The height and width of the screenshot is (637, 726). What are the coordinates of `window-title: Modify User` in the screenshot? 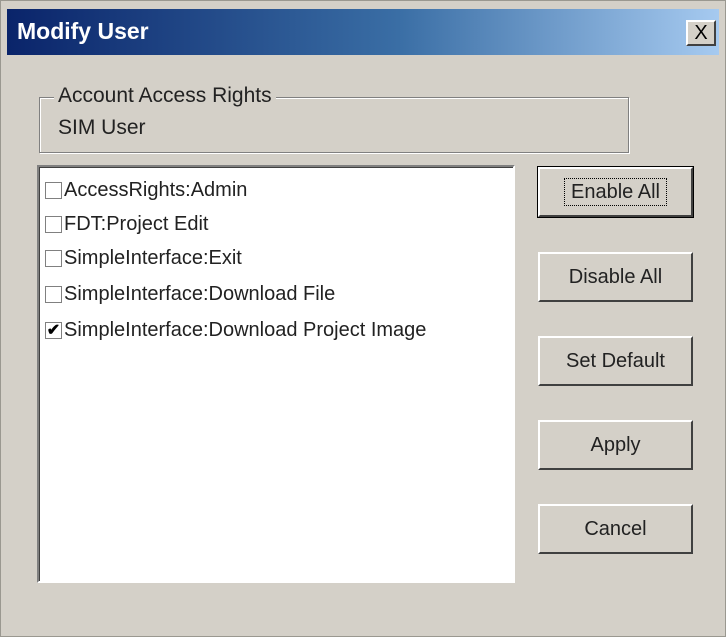 It's located at (83, 31).